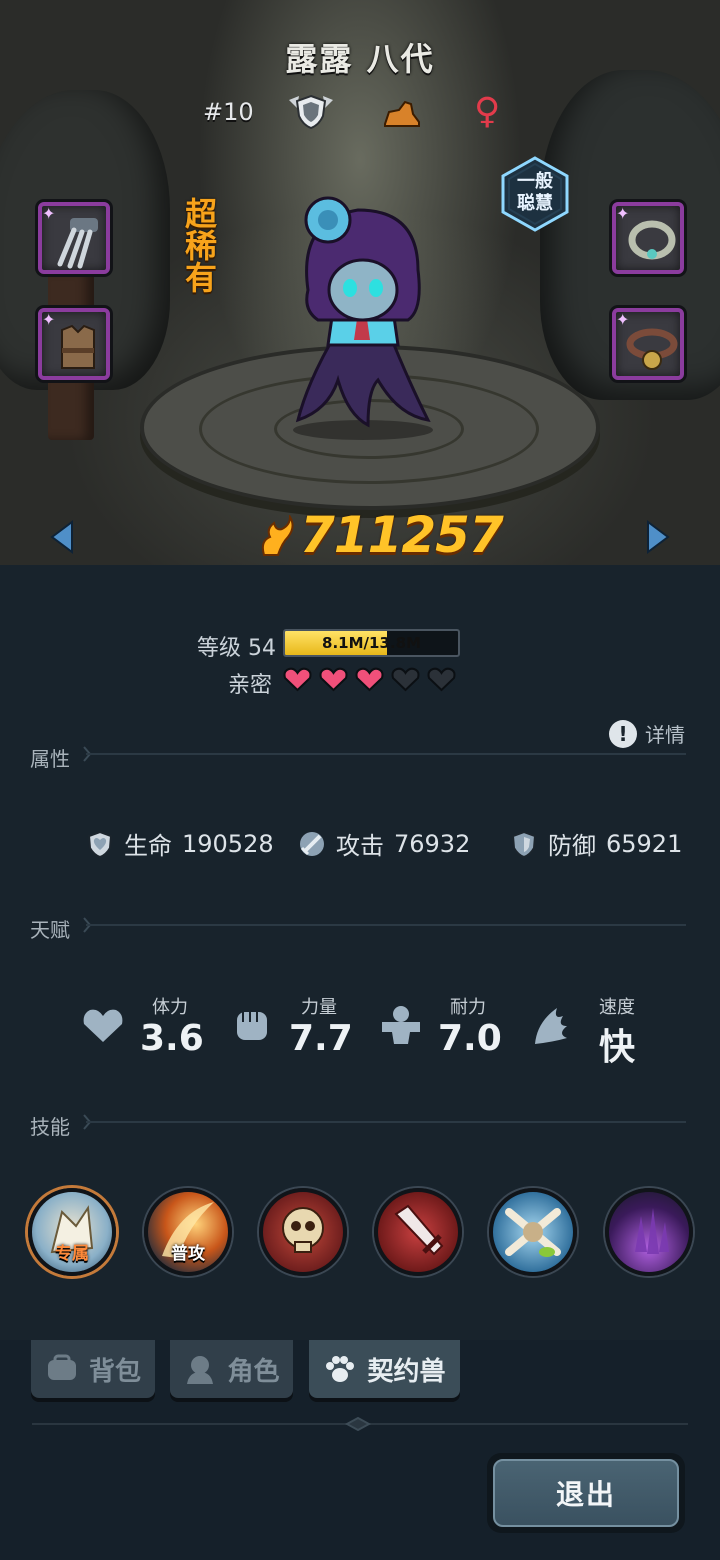 The height and width of the screenshot is (1560, 720). I want to click on character-icon, so click(200, 1370).